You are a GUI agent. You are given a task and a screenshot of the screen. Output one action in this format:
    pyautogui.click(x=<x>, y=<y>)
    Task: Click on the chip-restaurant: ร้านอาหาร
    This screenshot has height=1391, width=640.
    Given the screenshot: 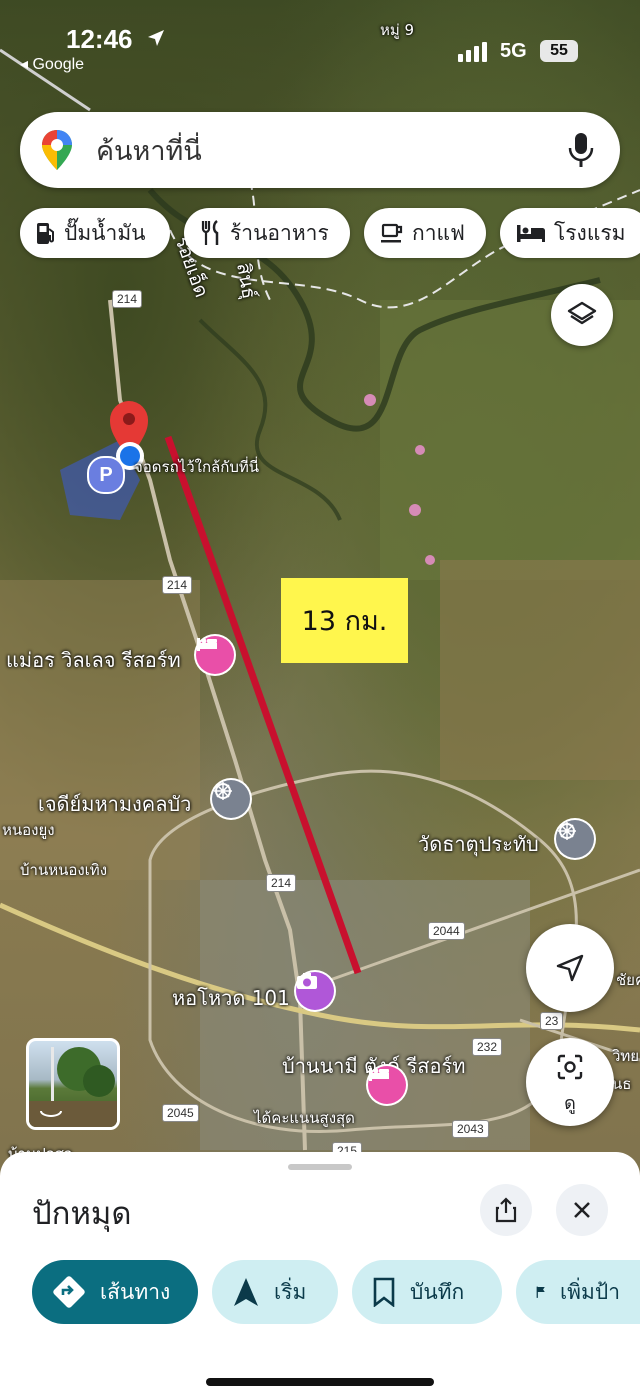 What is the action you would take?
    pyautogui.click(x=267, y=233)
    